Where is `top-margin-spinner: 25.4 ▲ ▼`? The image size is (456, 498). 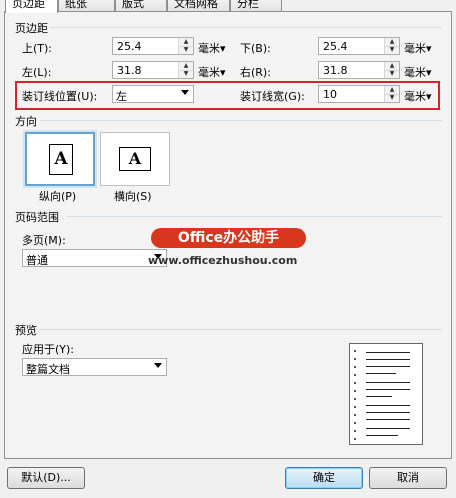 top-margin-spinner: 25.4 ▲ ▼ is located at coordinates (153, 46).